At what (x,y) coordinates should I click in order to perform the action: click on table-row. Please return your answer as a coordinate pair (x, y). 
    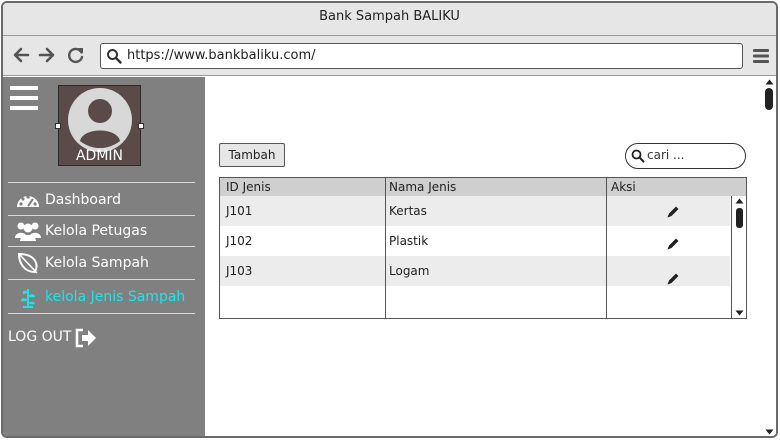
    Looking at the image, I should click on (475, 301).